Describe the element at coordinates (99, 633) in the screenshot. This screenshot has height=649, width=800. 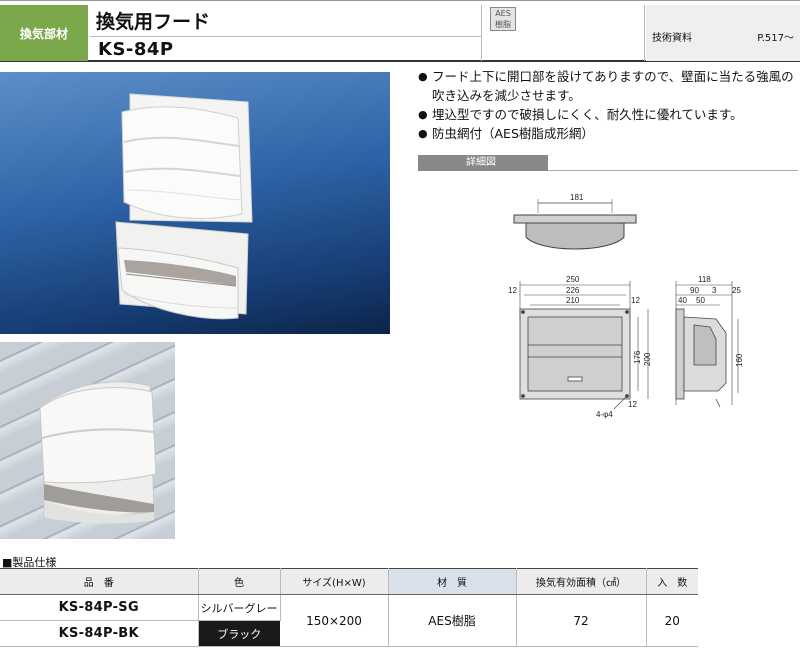
I see `cell-model: KS-84P-BK` at that location.